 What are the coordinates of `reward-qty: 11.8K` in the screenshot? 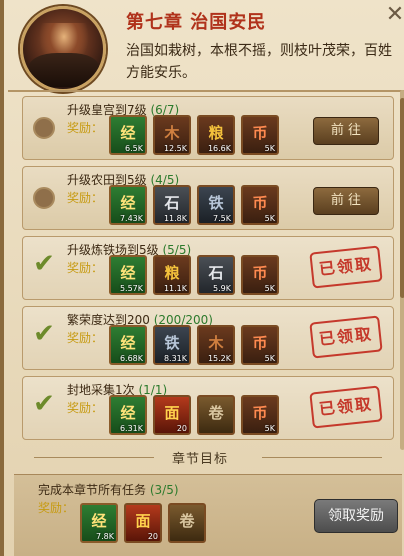 It's located at (175, 218).